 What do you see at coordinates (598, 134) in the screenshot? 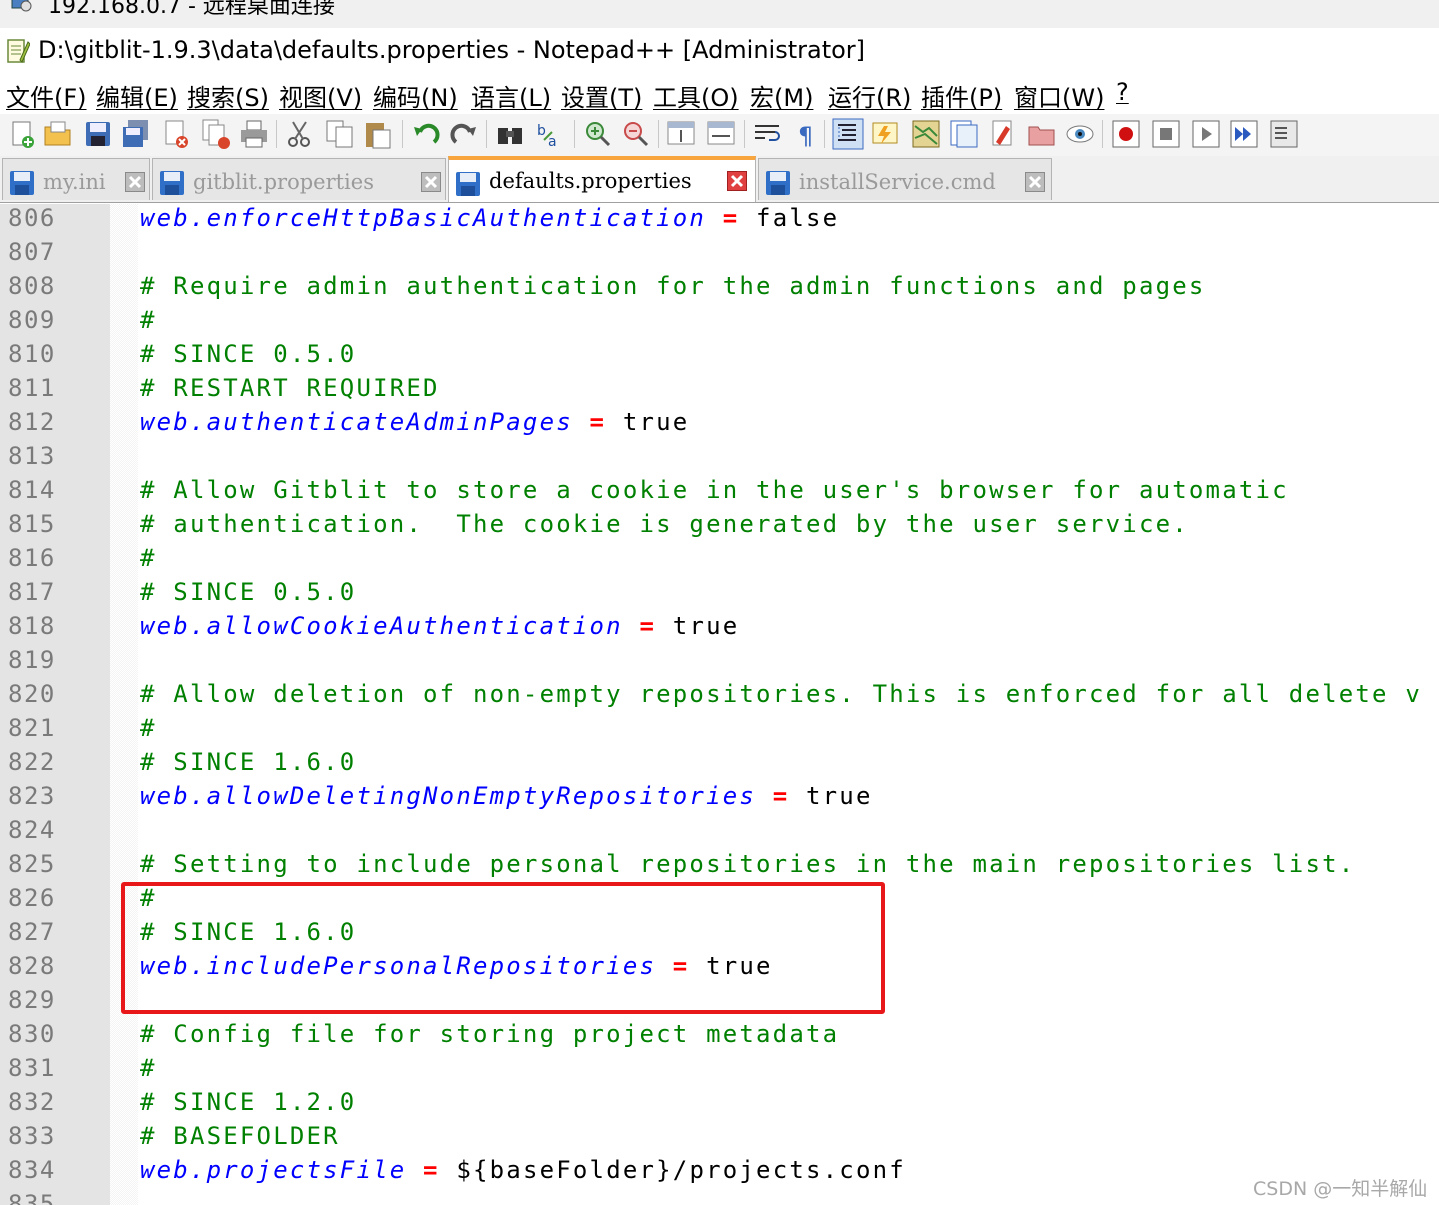
I see `zoom-in-icon` at bounding box center [598, 134].